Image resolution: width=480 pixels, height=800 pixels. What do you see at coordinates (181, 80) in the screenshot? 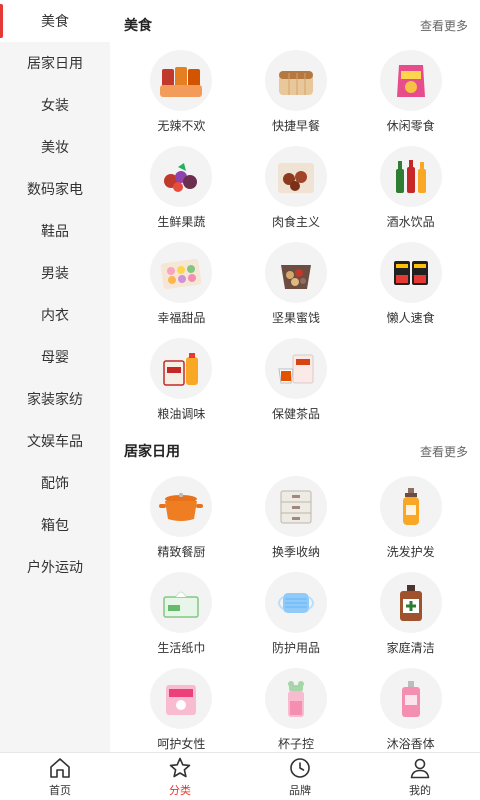
I see `spicy-snack-icon` at bounding box center [181, 80].